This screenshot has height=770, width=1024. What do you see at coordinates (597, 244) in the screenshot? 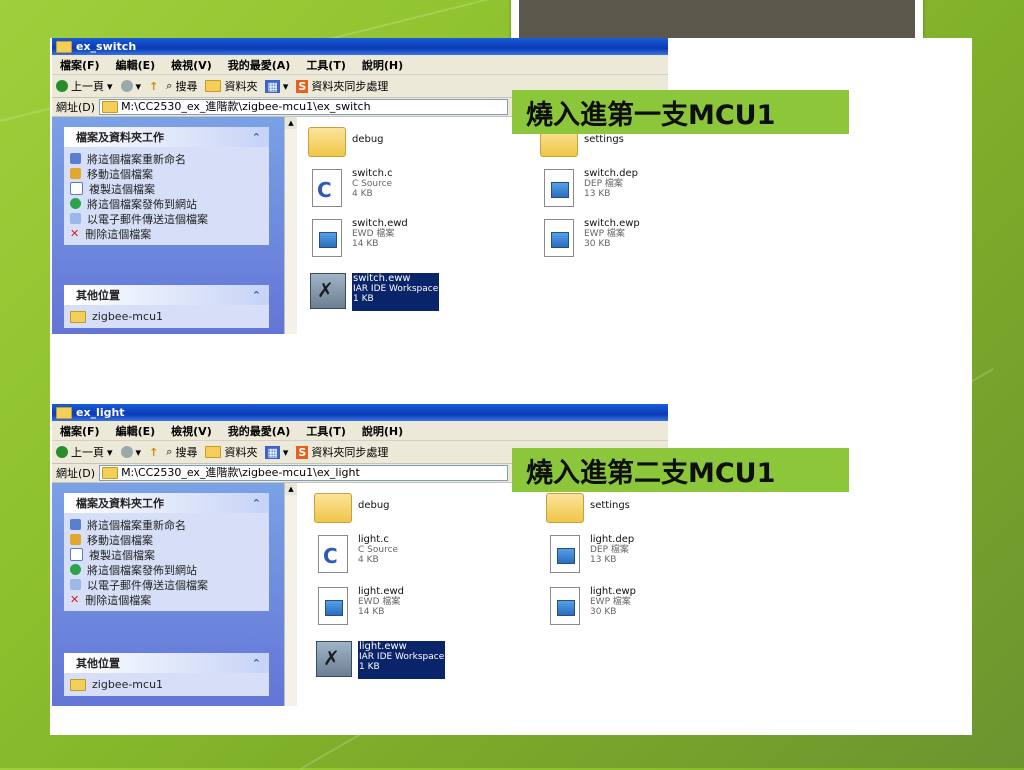
I see `file-size: 30 KB` at bounding box center [597, 244].